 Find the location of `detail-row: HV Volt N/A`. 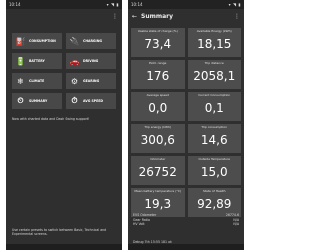

detail-row: HV Volt N/A is located at coordinates (186, 224).